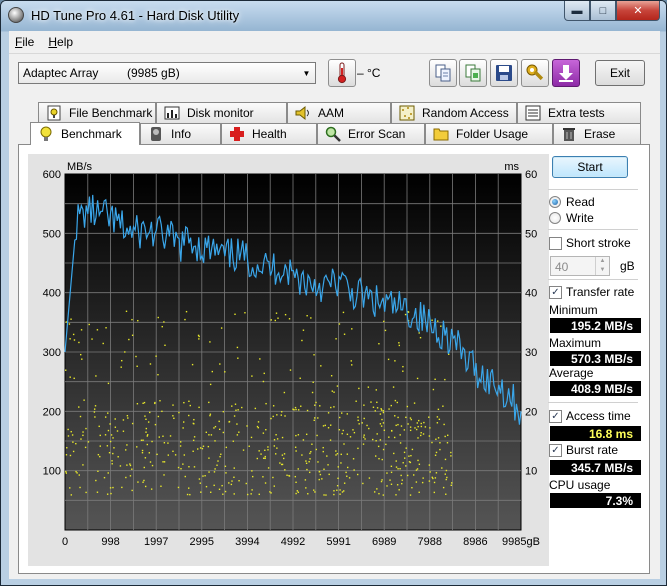 The image size is (667, 586). Describe the element at coordinates (269, 133) in the screenshot. I see `tab-health: Health` at that location.